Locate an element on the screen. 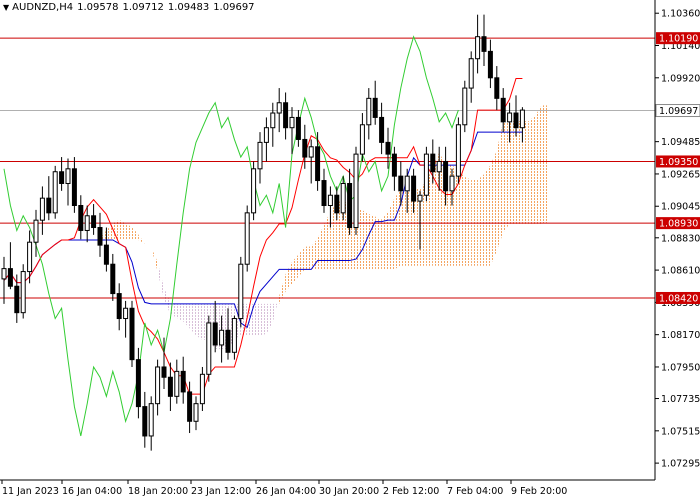 The height and width of the screenshot is (500, 700). price-tick-label: 1.07295 is located at coordinates (680, 464).